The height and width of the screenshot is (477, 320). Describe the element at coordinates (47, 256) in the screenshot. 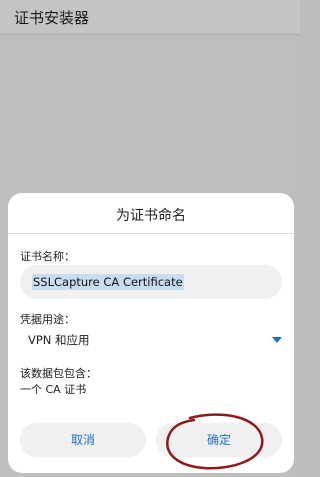

I see `certificate-name-label: 证书名称：` at that location.